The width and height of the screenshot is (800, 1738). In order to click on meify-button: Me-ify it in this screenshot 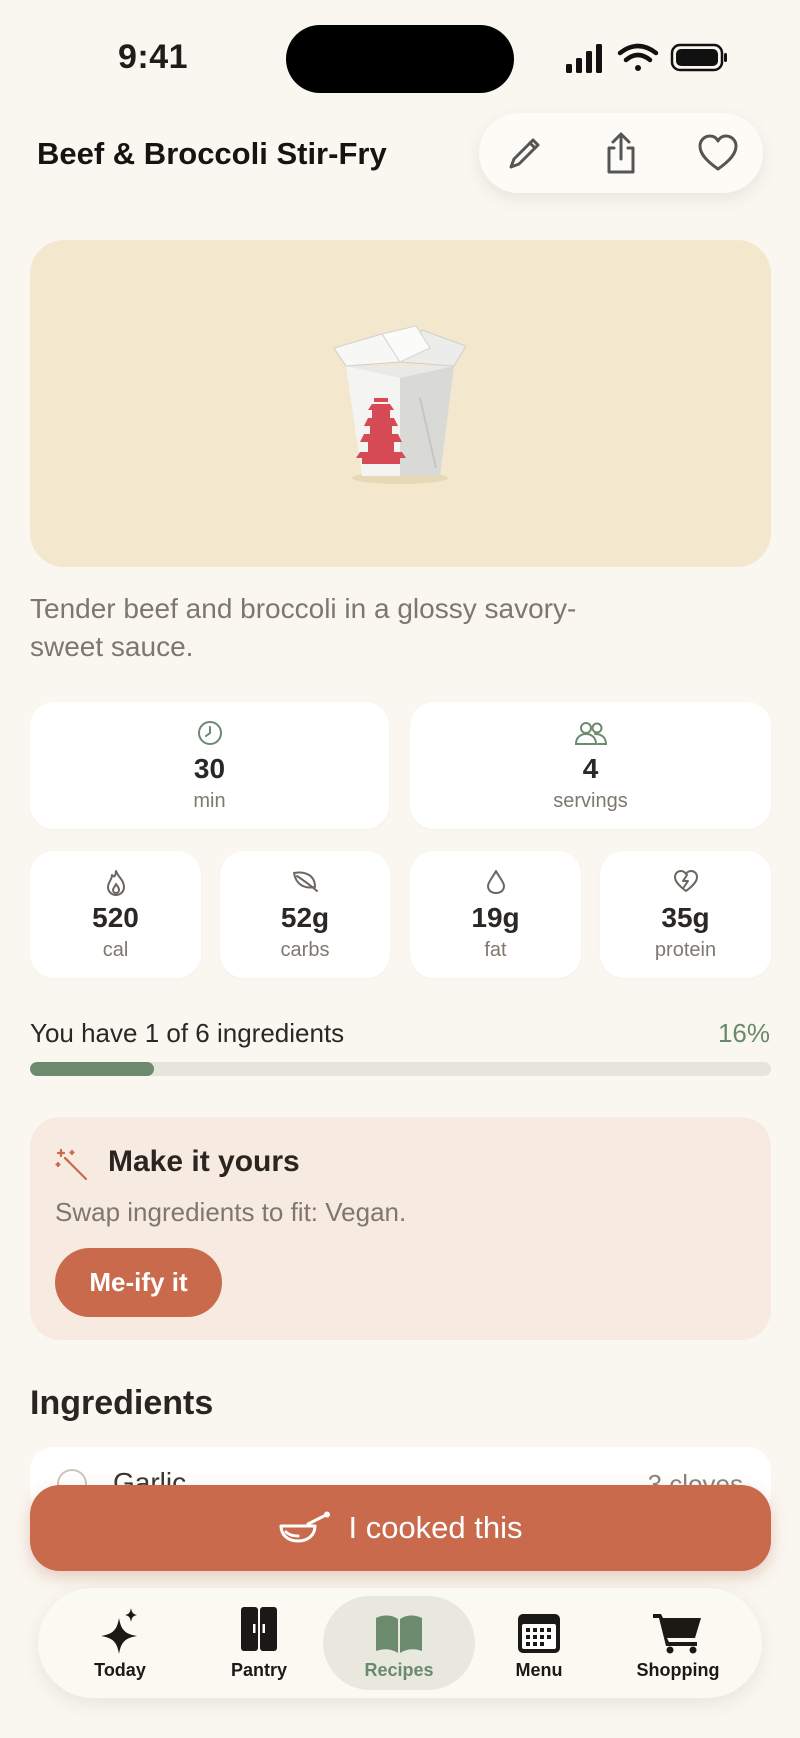, I will do `click(138, 1282)`.